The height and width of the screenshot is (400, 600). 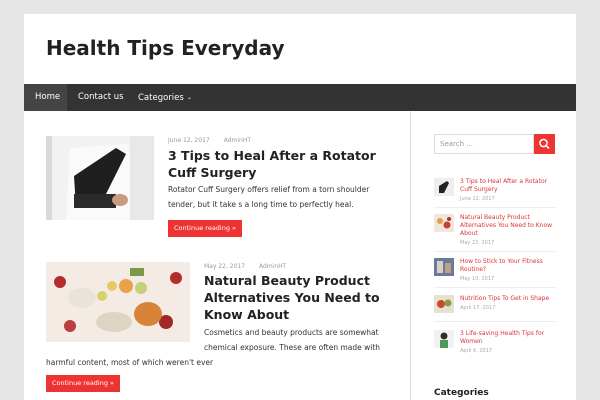 I want to click on recent-post-title: Nutrition Tips To Get in Shape, so click(x=510, y=299).